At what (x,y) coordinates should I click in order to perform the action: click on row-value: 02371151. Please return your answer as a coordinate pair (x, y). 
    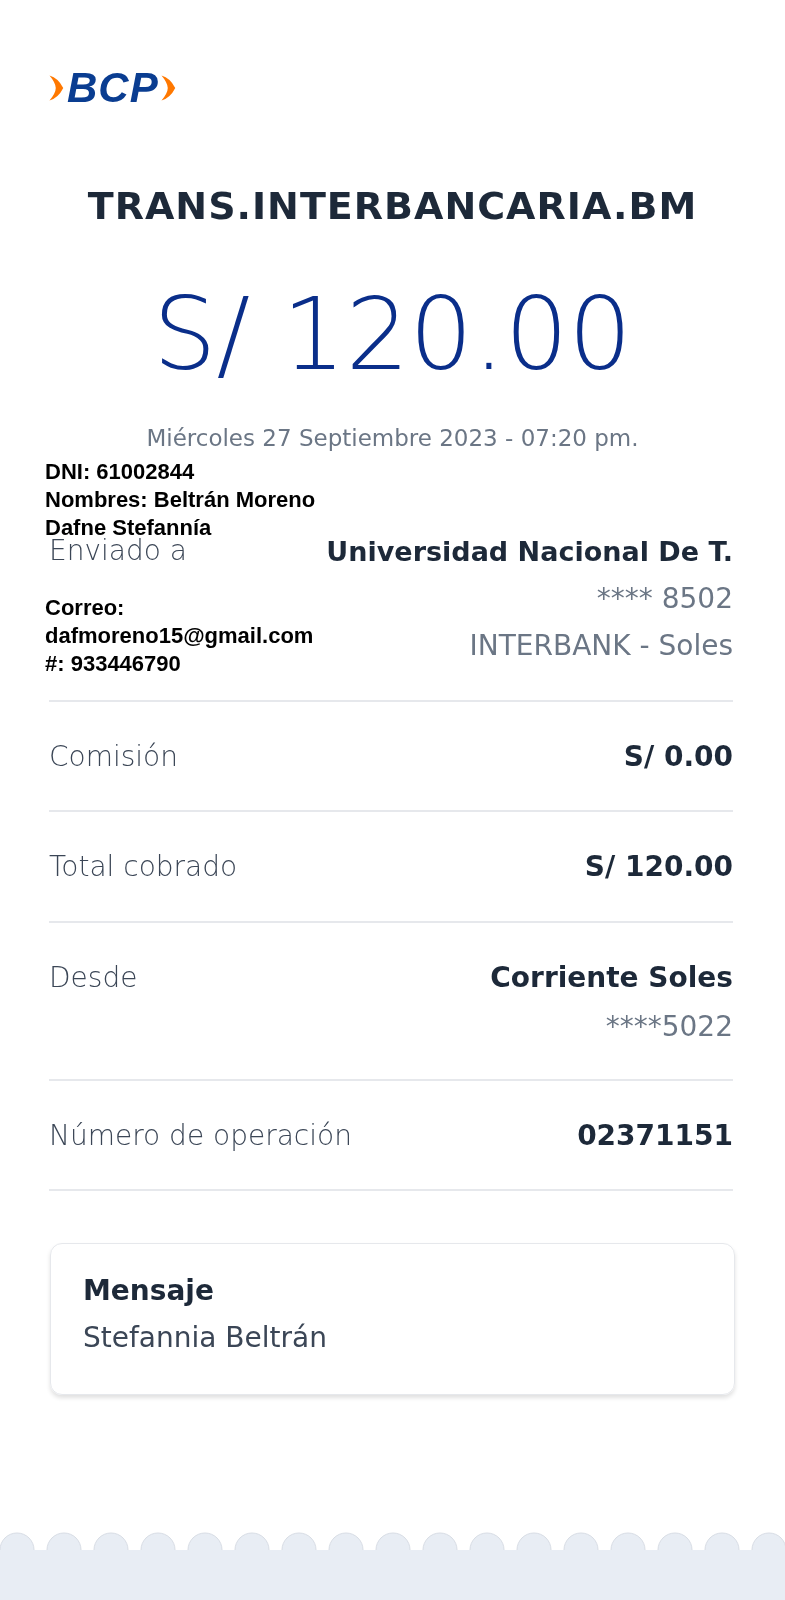
    Looking at the image, I should click on (655, 1135).